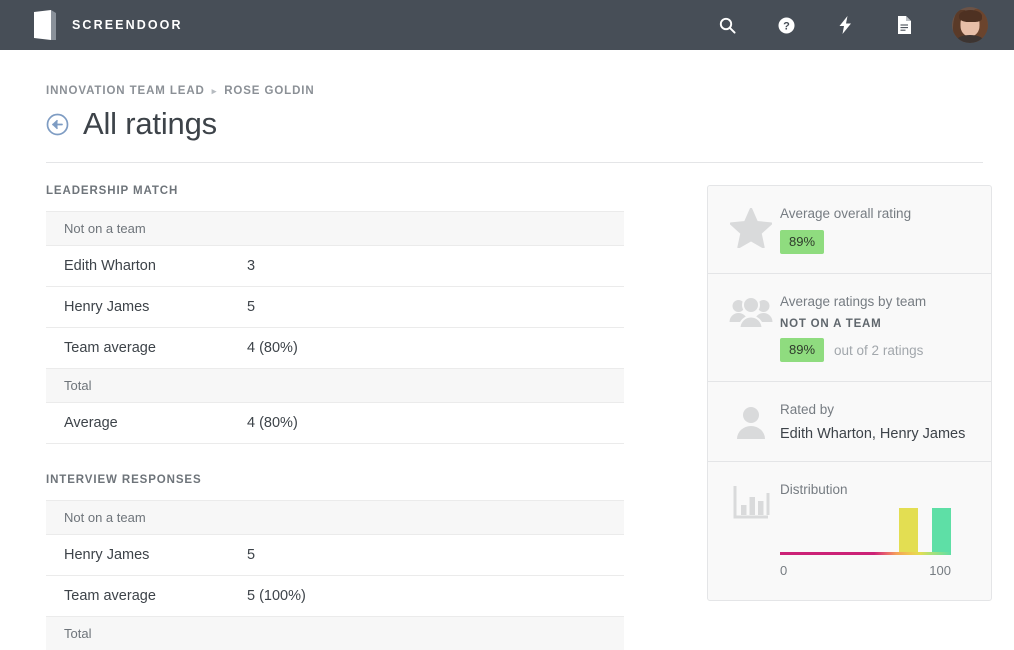 This screenshot has height=650, width=1014. What do you see at coordinates (507, 91) in the screenshot?
I see `breadcrumb: INNOVATION TEAM LEAD ▸ ROSE GOLDIN` at bounding box center [507, 91].